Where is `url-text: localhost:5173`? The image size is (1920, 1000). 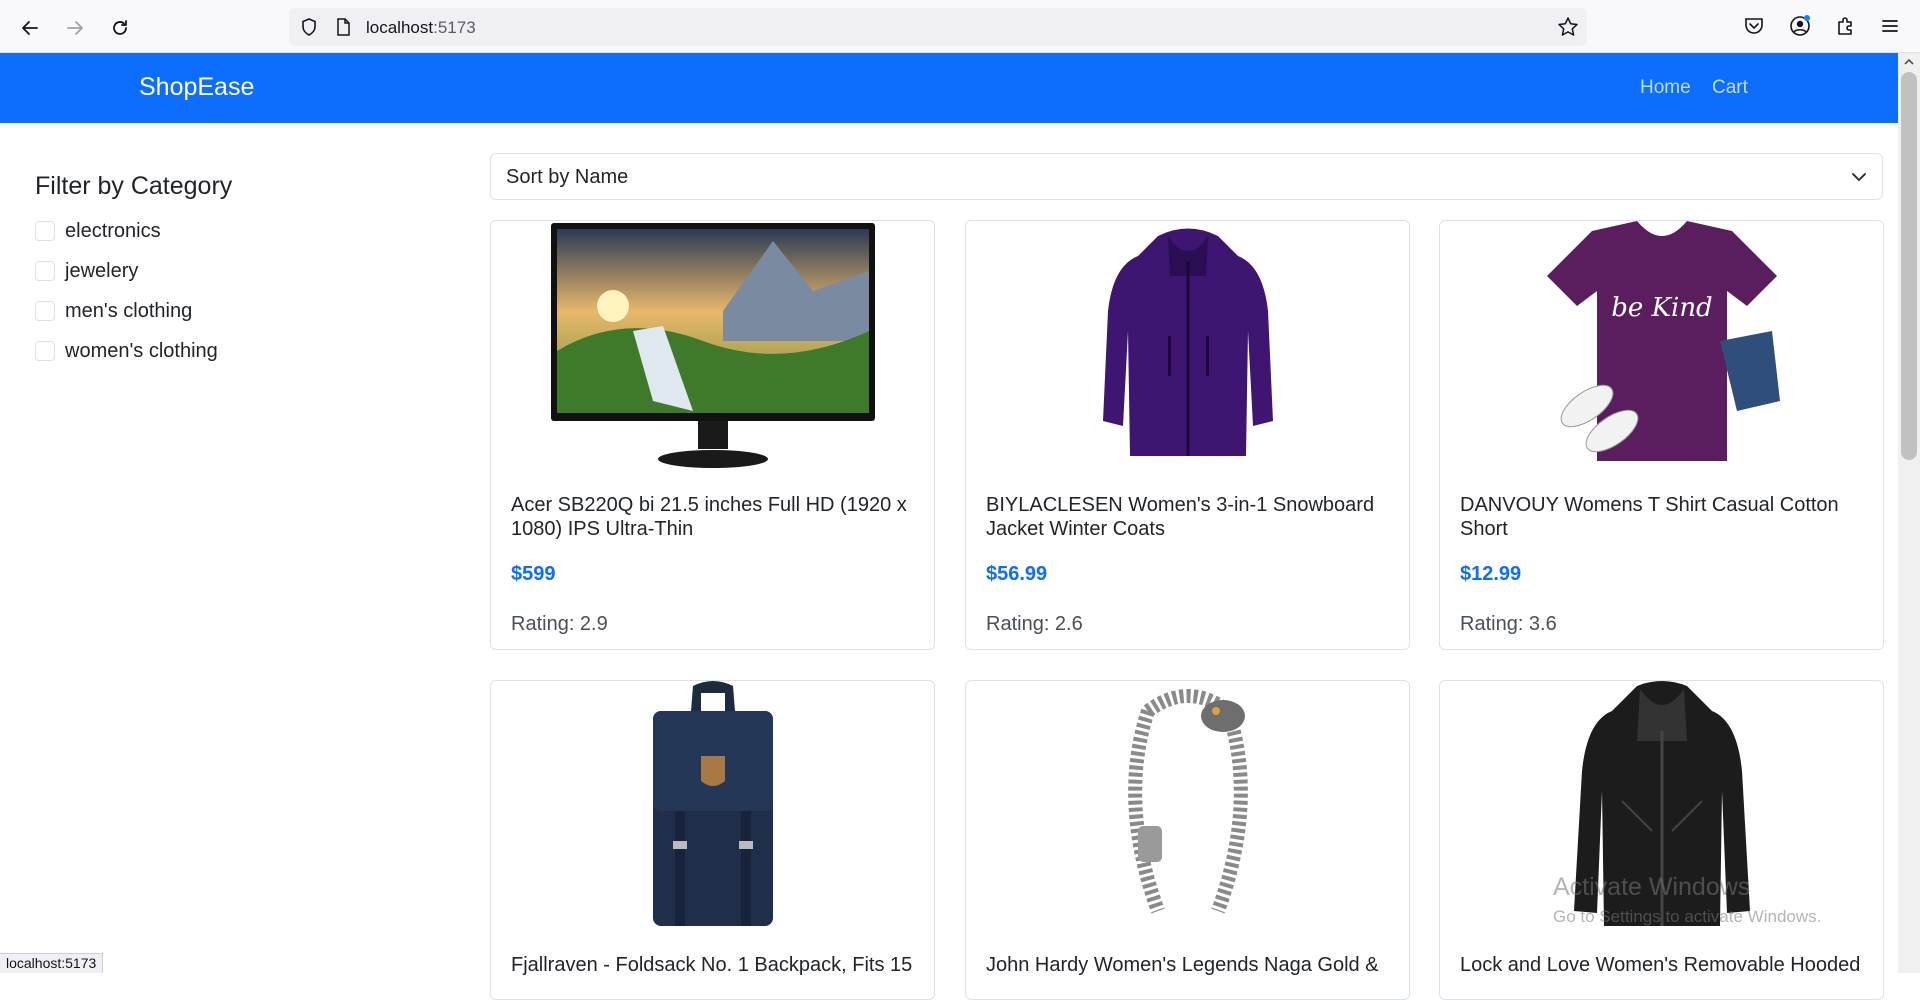
url-text: localhost:5173 is located at coordinates (421, 28).